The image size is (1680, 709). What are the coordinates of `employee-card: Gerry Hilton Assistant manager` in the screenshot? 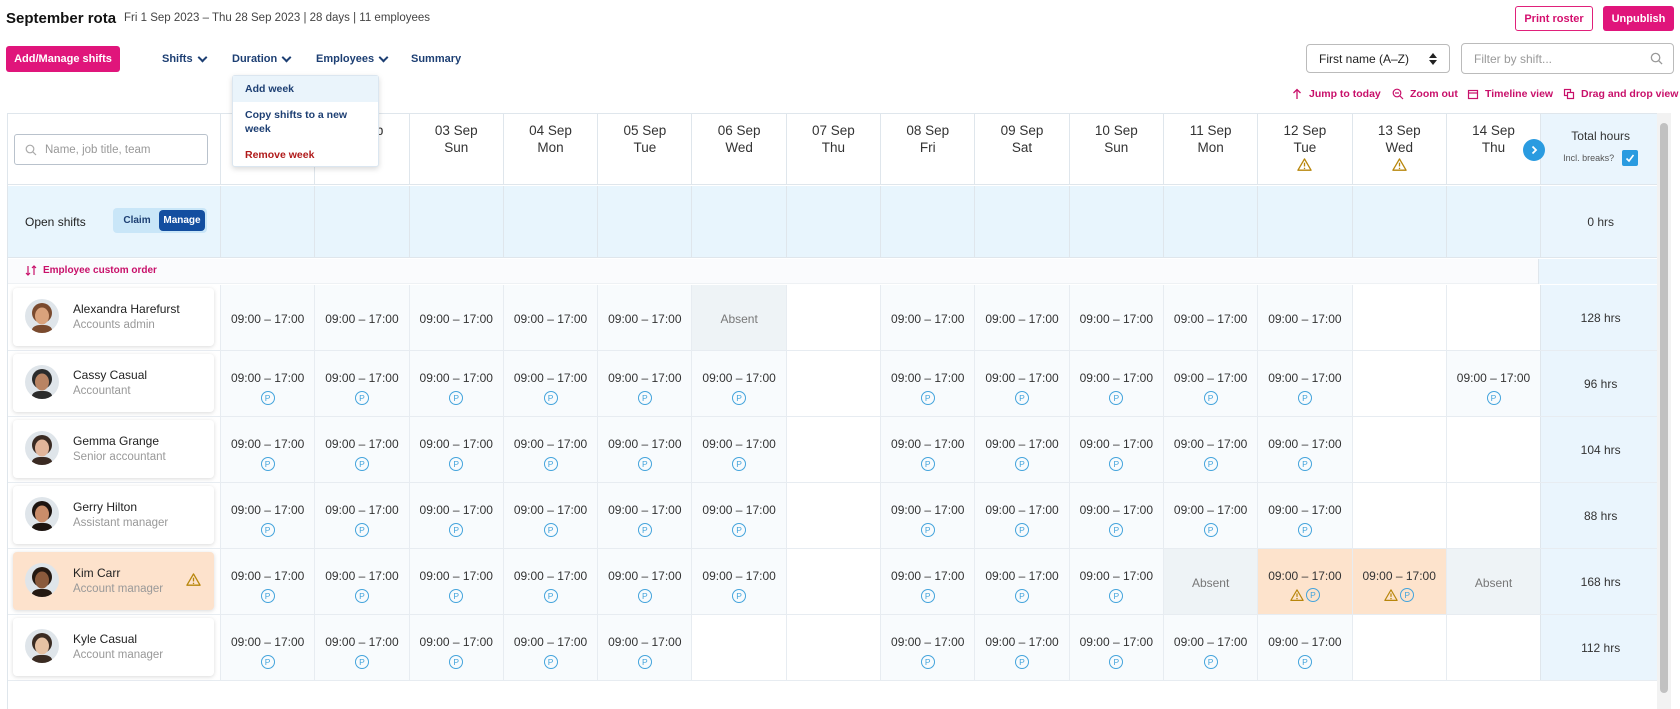 It's located at (113, 515).